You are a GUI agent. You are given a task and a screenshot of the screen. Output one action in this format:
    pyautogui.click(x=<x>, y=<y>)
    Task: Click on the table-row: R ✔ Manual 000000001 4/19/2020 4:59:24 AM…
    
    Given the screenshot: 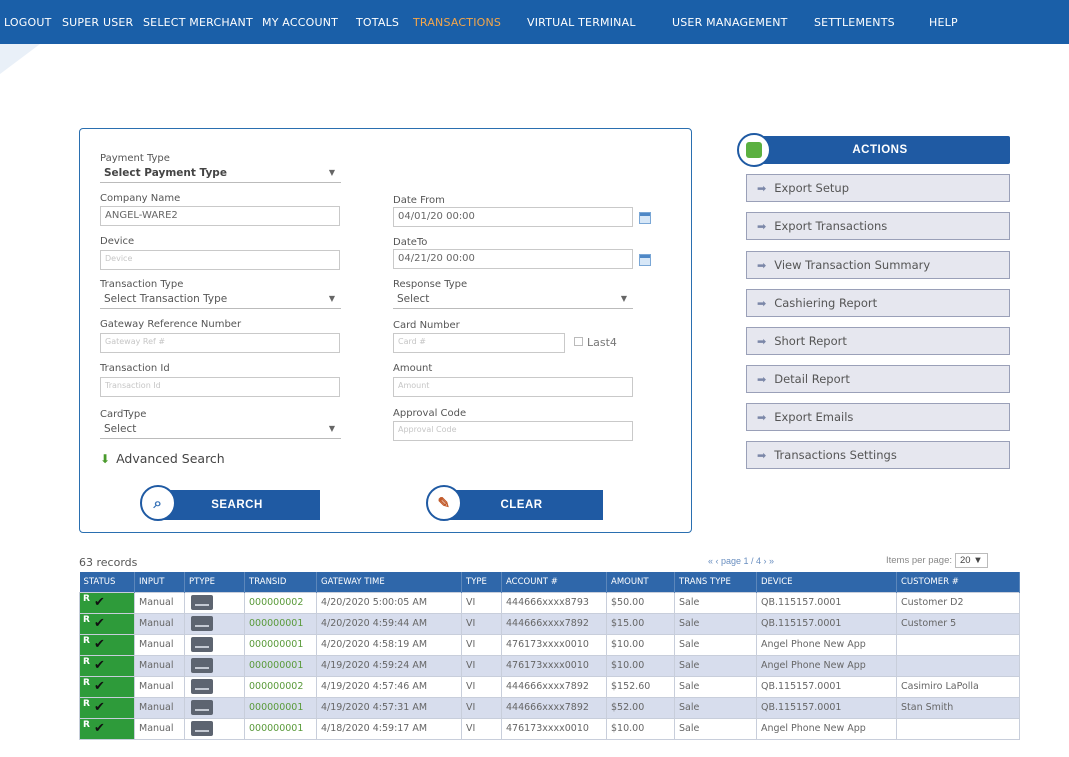 What is the action you would take?
    pyautogui.click(x=549, y=665)
    